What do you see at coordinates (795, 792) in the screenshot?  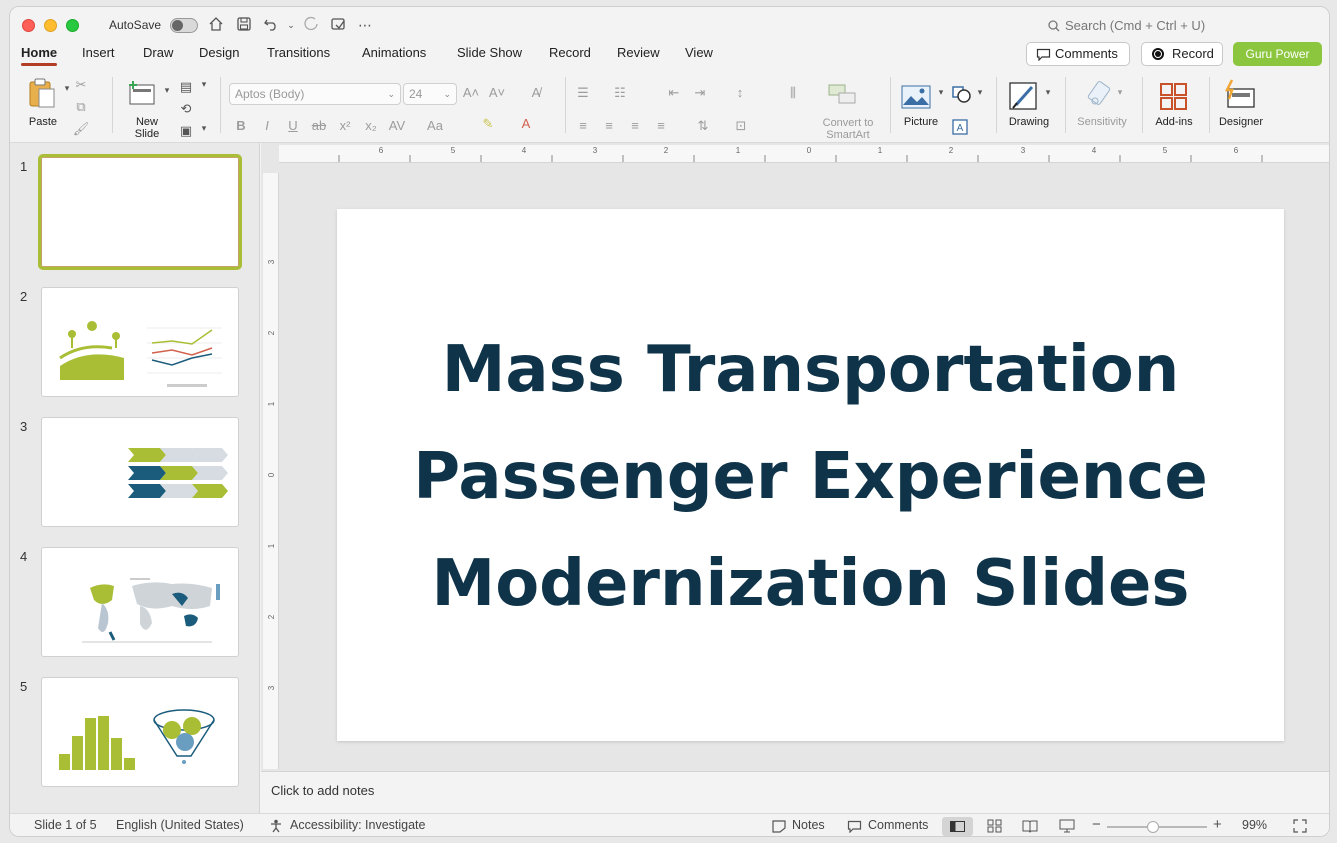 I see `notes-pane: Click to add notes` at bounding box center [795, 792].